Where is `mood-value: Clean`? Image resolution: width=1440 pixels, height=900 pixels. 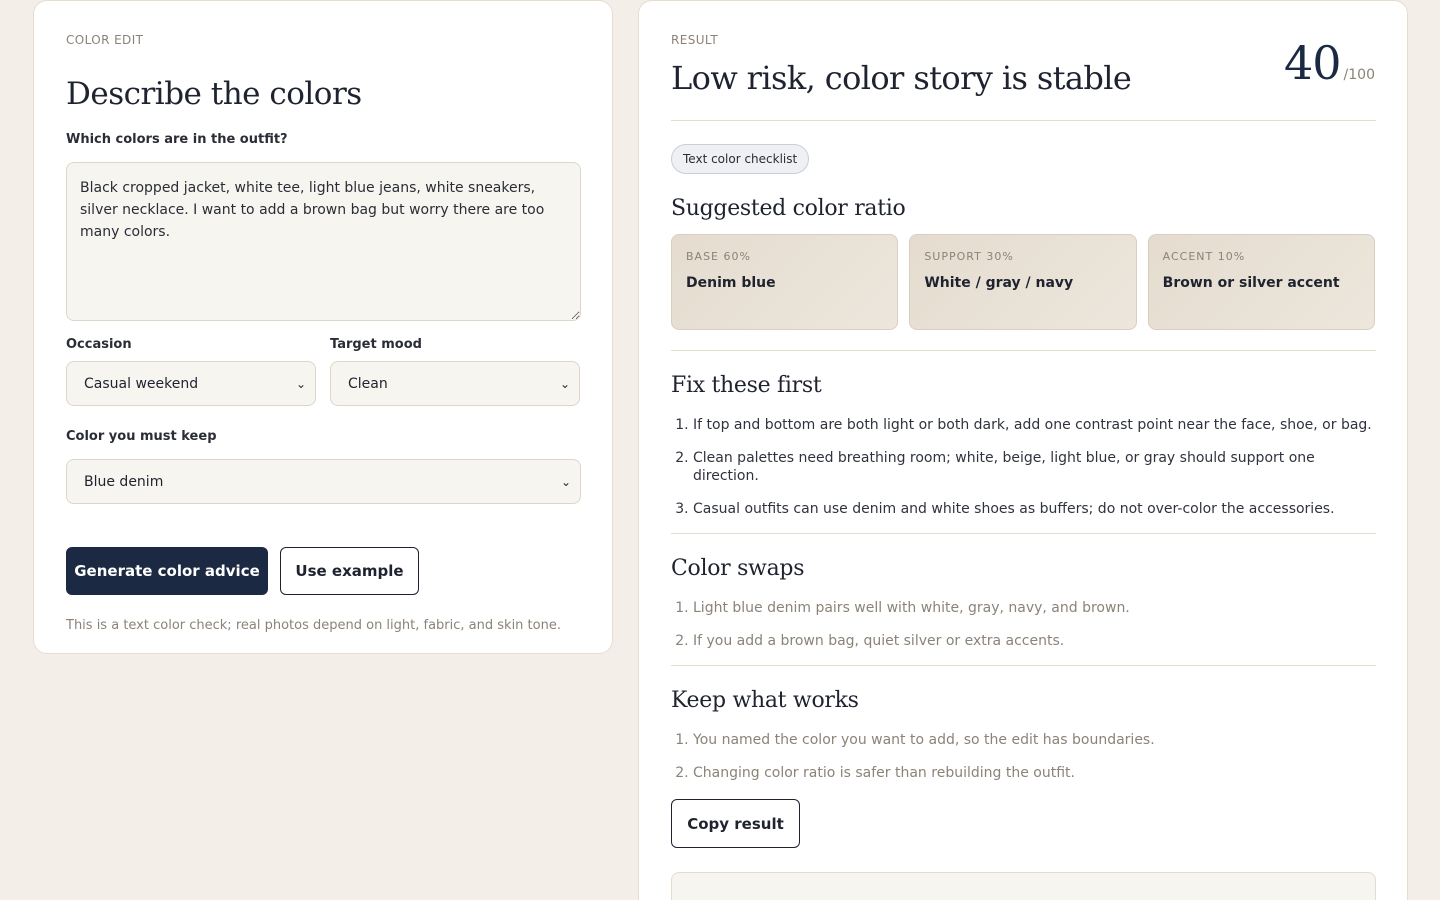
mood-value: Clean is located at coordinates (368, 383).